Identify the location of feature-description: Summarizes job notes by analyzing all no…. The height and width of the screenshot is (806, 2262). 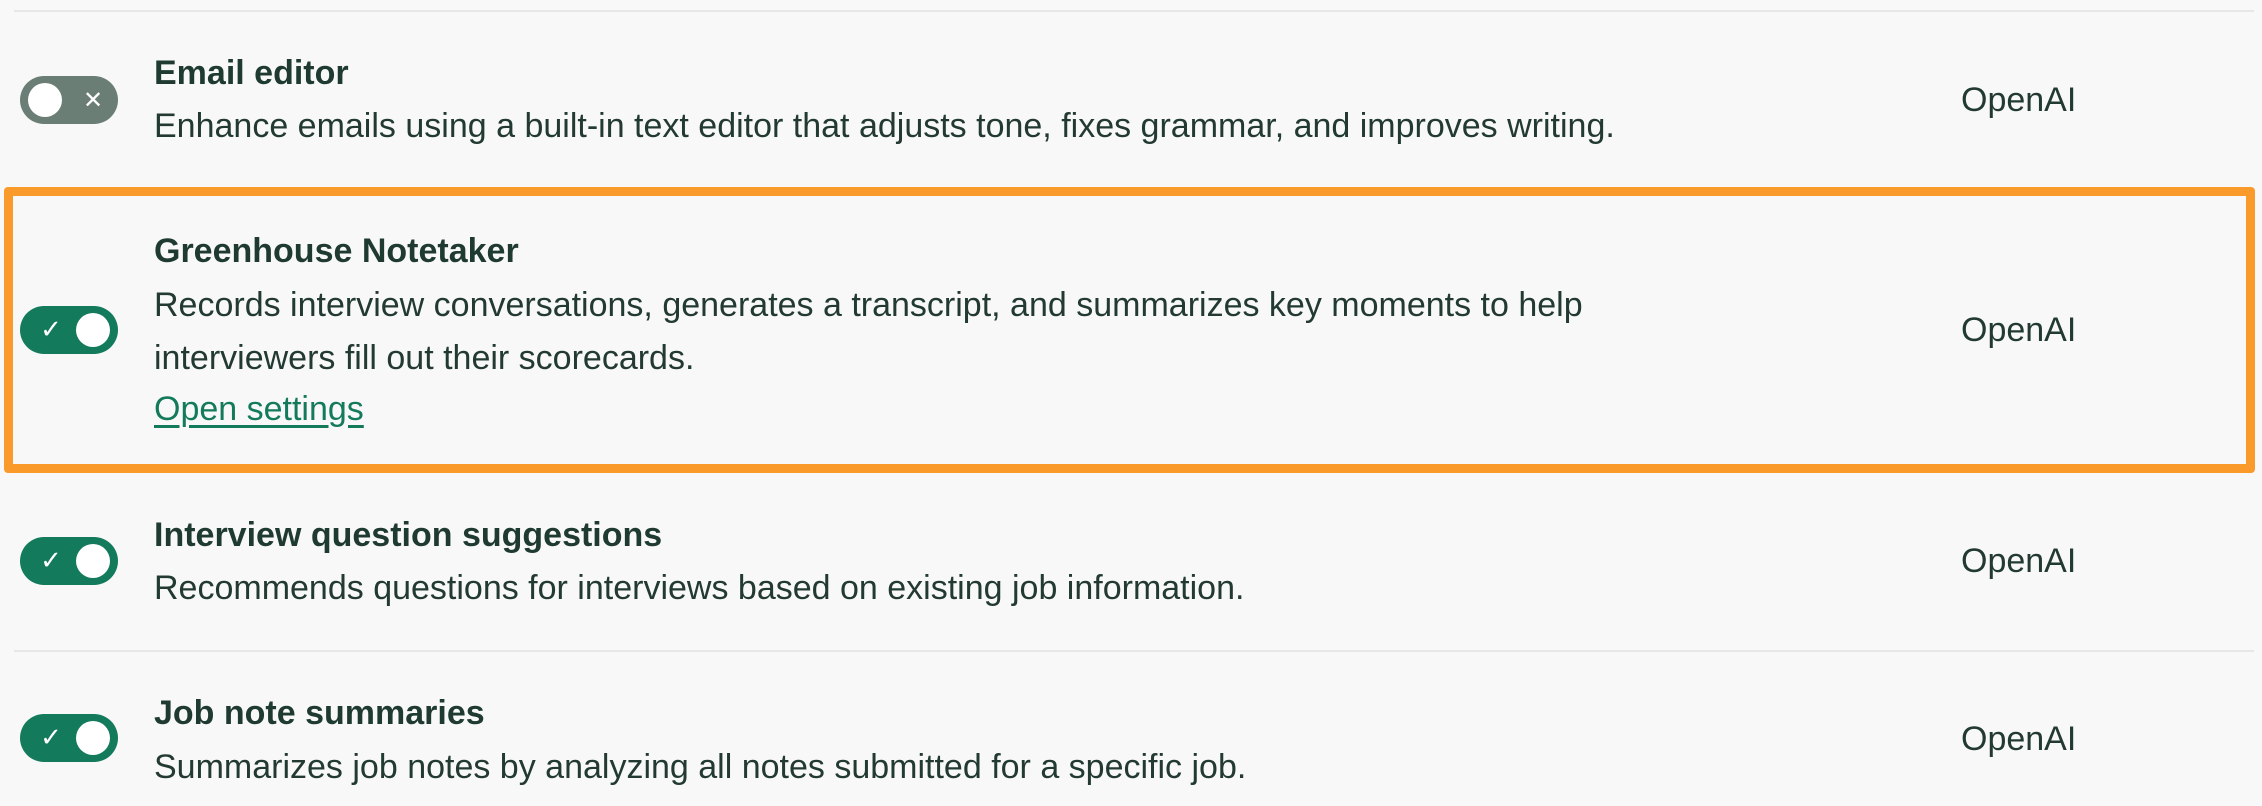
(700, 767).